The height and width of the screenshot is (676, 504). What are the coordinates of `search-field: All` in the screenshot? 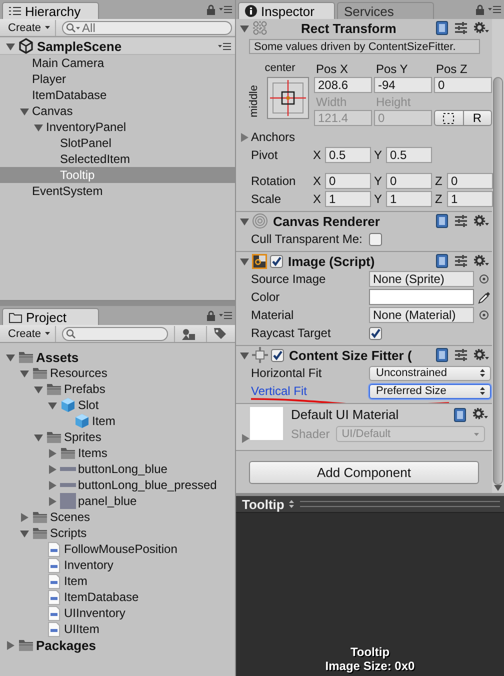 It's located at (147, 27).